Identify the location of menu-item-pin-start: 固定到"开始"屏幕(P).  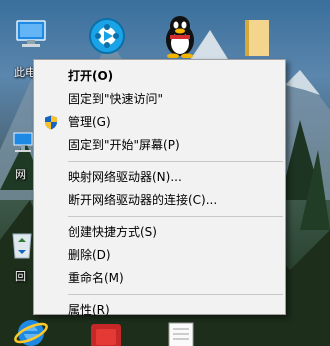
(159, 145).